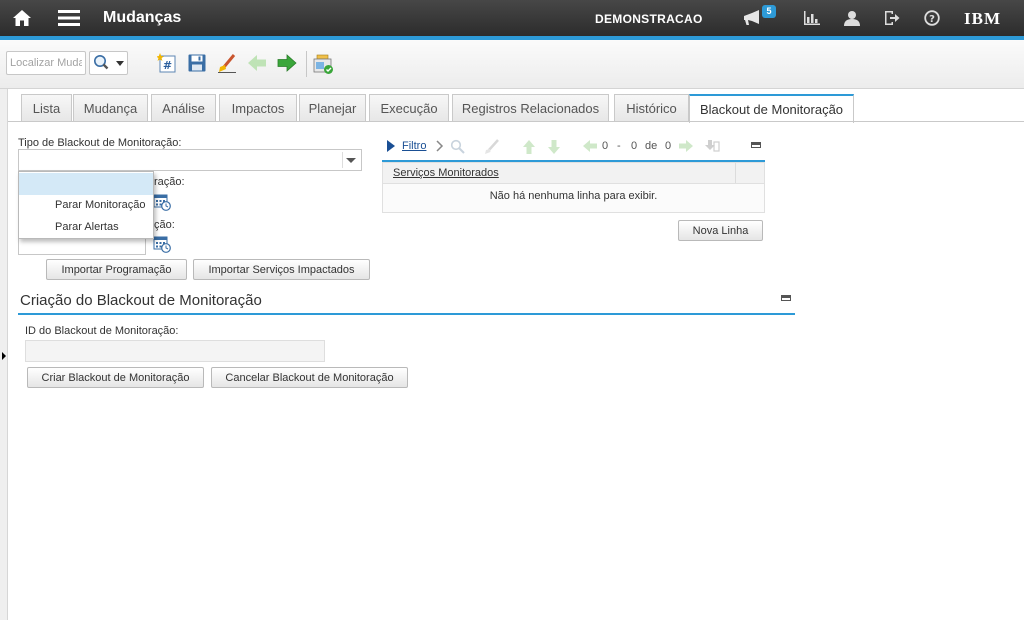 The height and width of the screenshot is (620, 1024). I want to click on table-minimize-icon, so click(756, 145).